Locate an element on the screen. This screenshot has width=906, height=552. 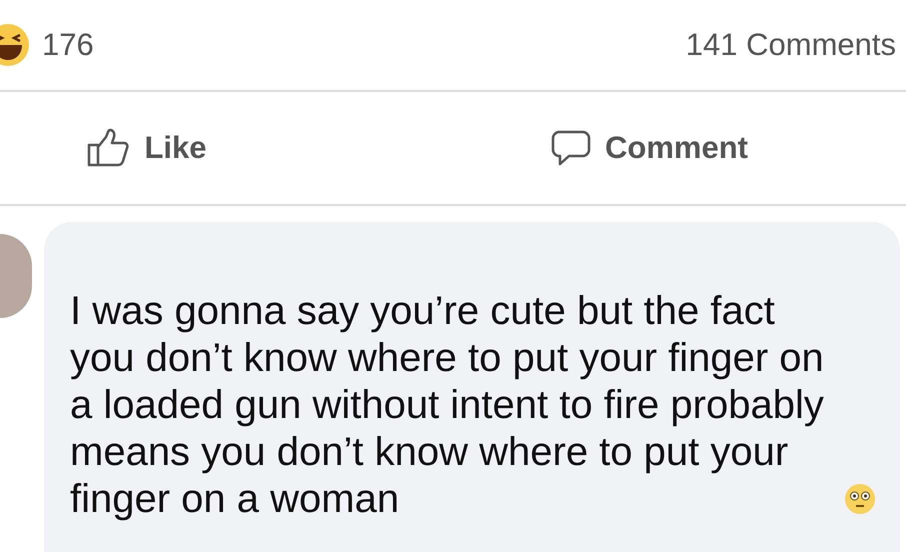
reaction-count: 176 is located at coordinates (68, 45).